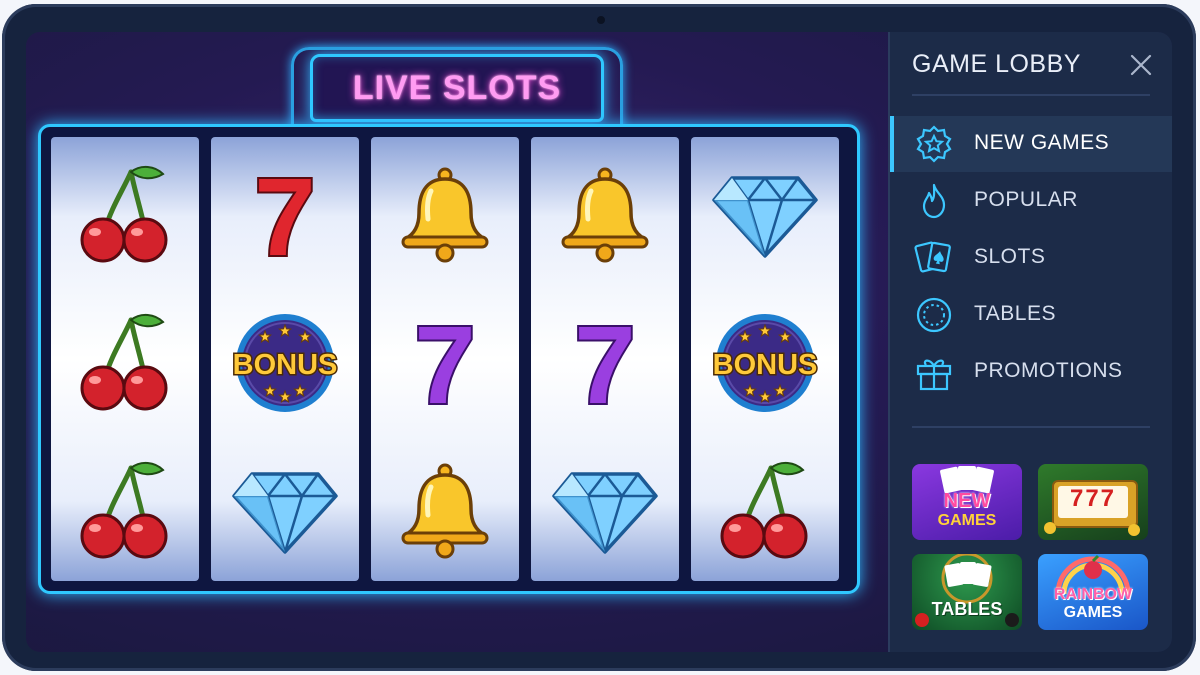  Describe the element at coordinates (996, 64) in the screenshot. I see `lobby-title: GAME LOBBY` at that location.